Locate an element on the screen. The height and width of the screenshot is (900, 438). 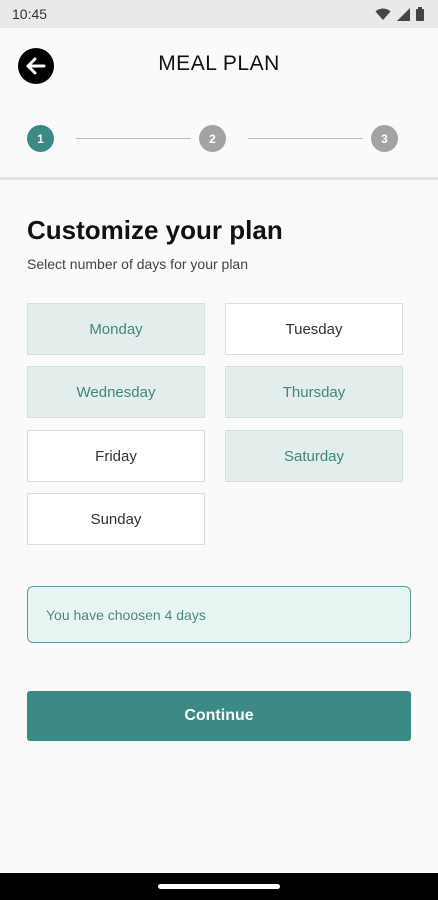
section-subheading: Select number of days for your plan is located at coordinates (138, 264).